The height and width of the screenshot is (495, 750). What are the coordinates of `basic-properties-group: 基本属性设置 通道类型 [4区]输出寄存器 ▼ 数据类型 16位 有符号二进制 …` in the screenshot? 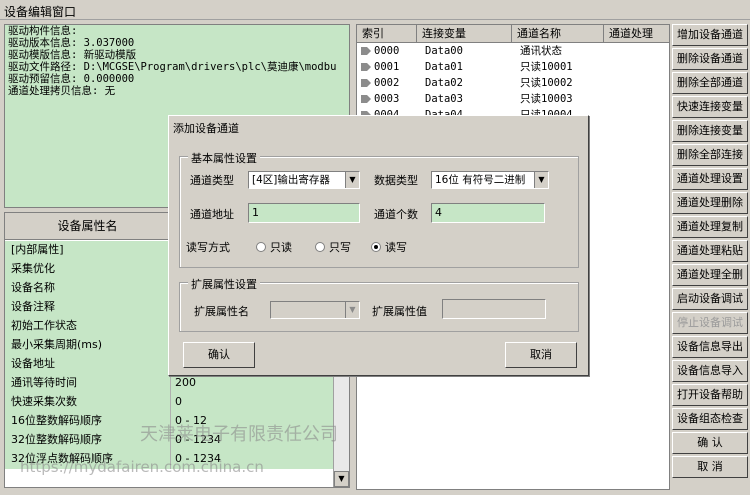 It's located at (379, 209).